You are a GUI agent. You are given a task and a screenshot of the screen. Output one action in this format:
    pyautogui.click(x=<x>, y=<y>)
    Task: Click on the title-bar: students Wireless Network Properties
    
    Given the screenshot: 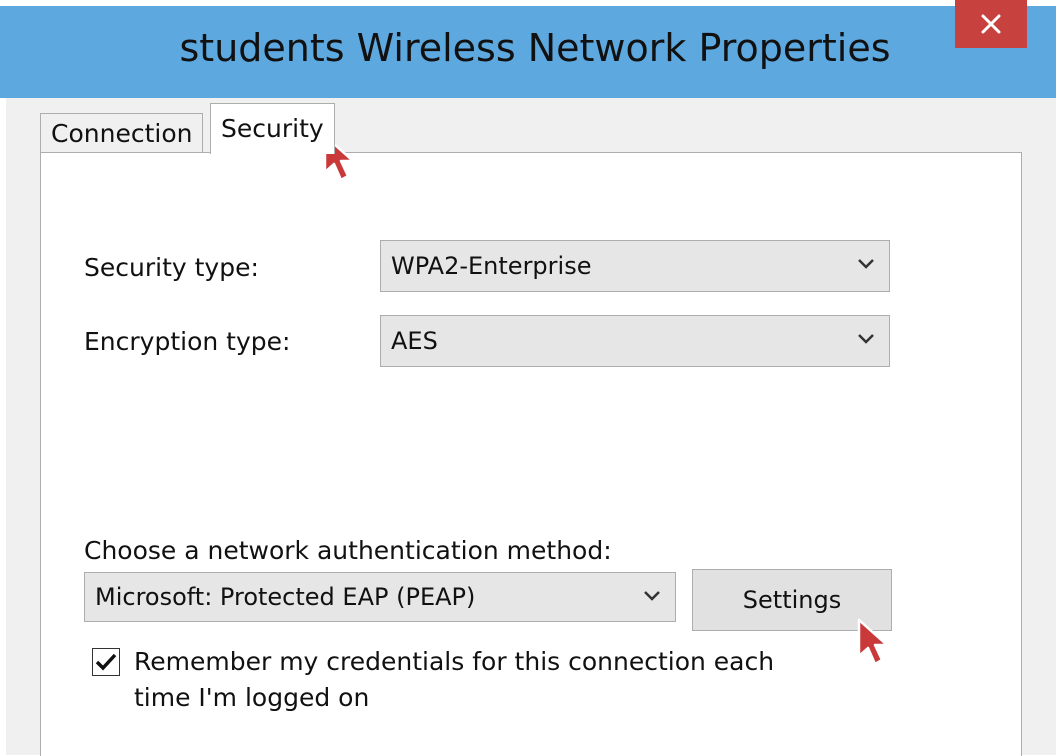 What is the action you would take?
    pyautogui.click(x=528, y=49)
    